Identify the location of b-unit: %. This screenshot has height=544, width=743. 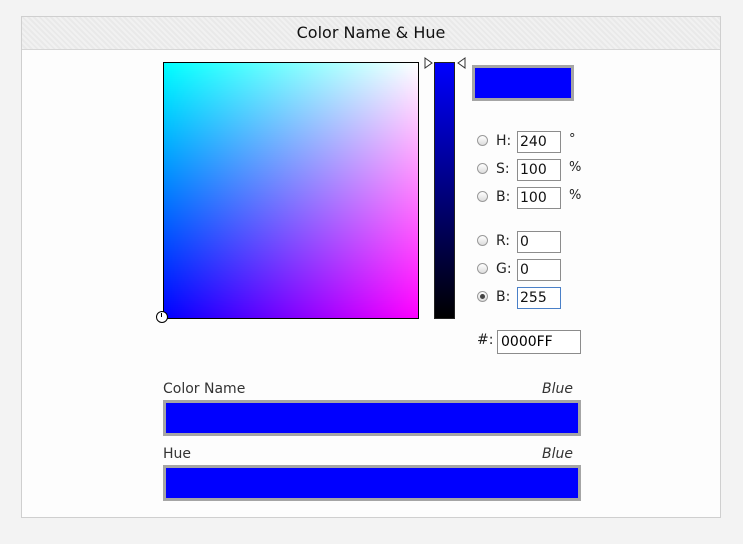
(575, 195).